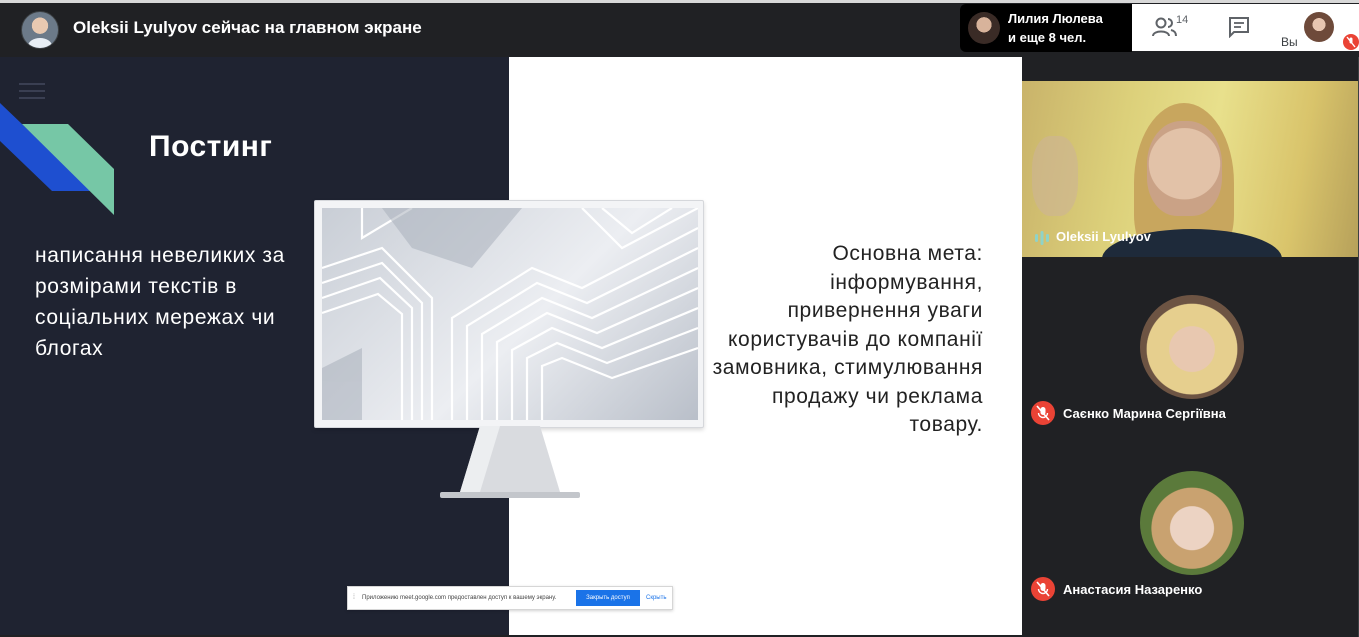 The width and height of the screenshot is (1359, 637). I want to click on meeting-controls: 14 Вы, so click(1245, 27).